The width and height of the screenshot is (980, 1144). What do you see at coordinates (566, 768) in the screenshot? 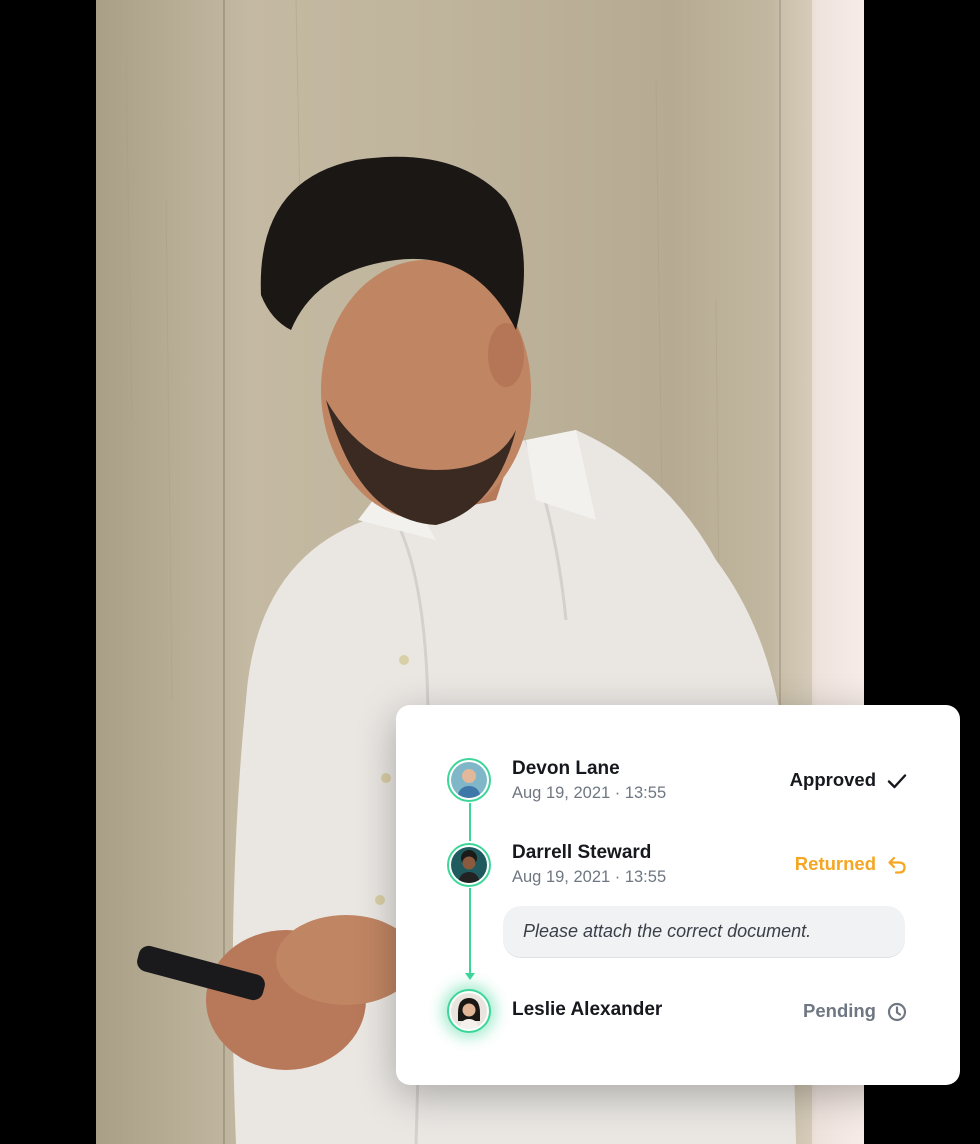
I see `approver-name: Devon Lane` at bounding box center [566, 768].